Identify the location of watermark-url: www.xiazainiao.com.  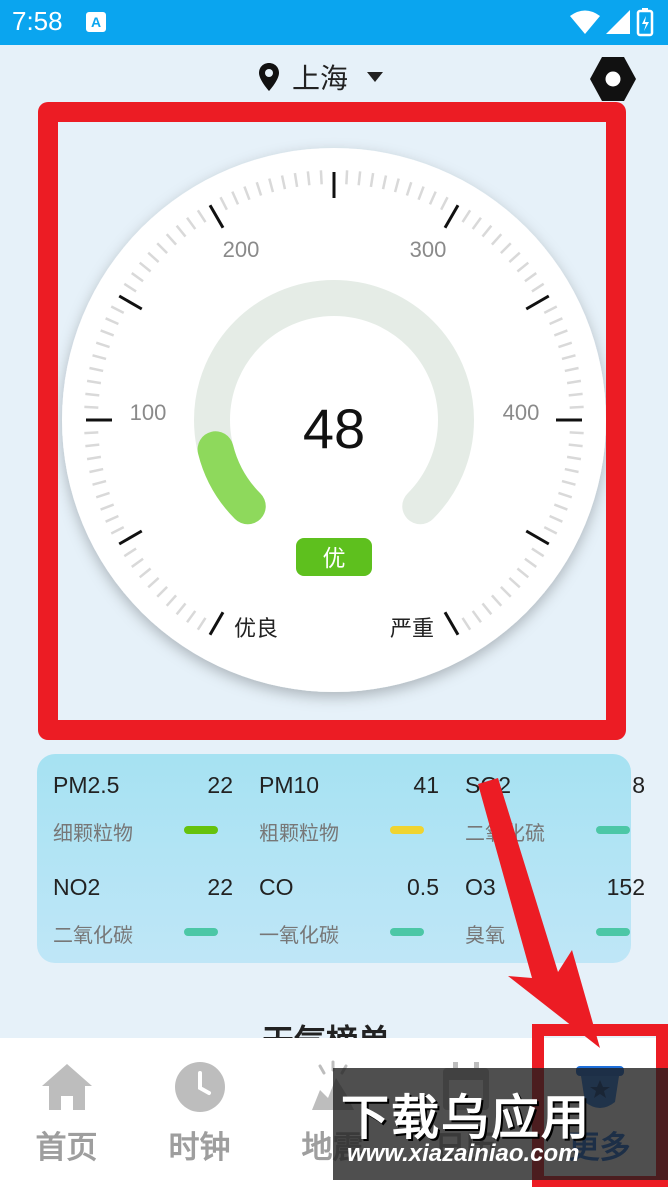
(463, 1153).